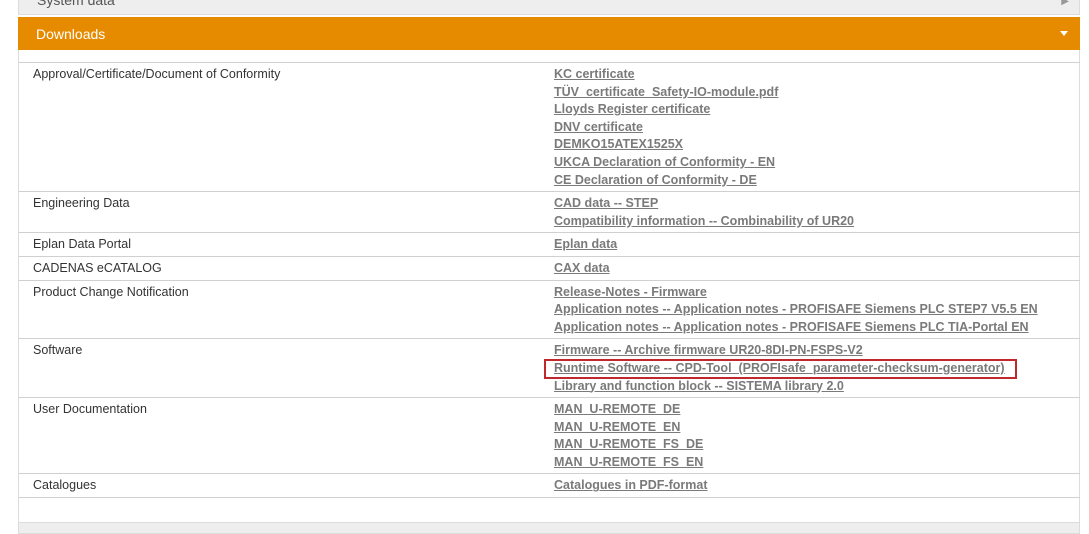 Image resolution: width=1089 pixels, height=534 pixels. I want to click on chevron-down-icon, so click(1064, 33).